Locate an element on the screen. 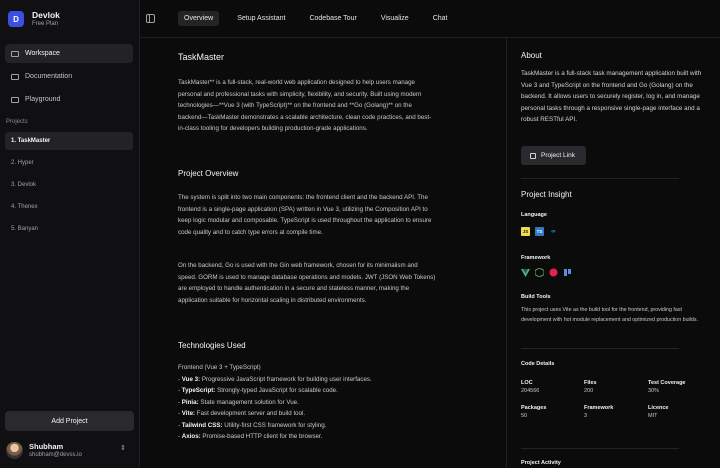 The height and width of the screenshot is (468, 720). add-project-button: Add Project is located at coordinates (69, 421).